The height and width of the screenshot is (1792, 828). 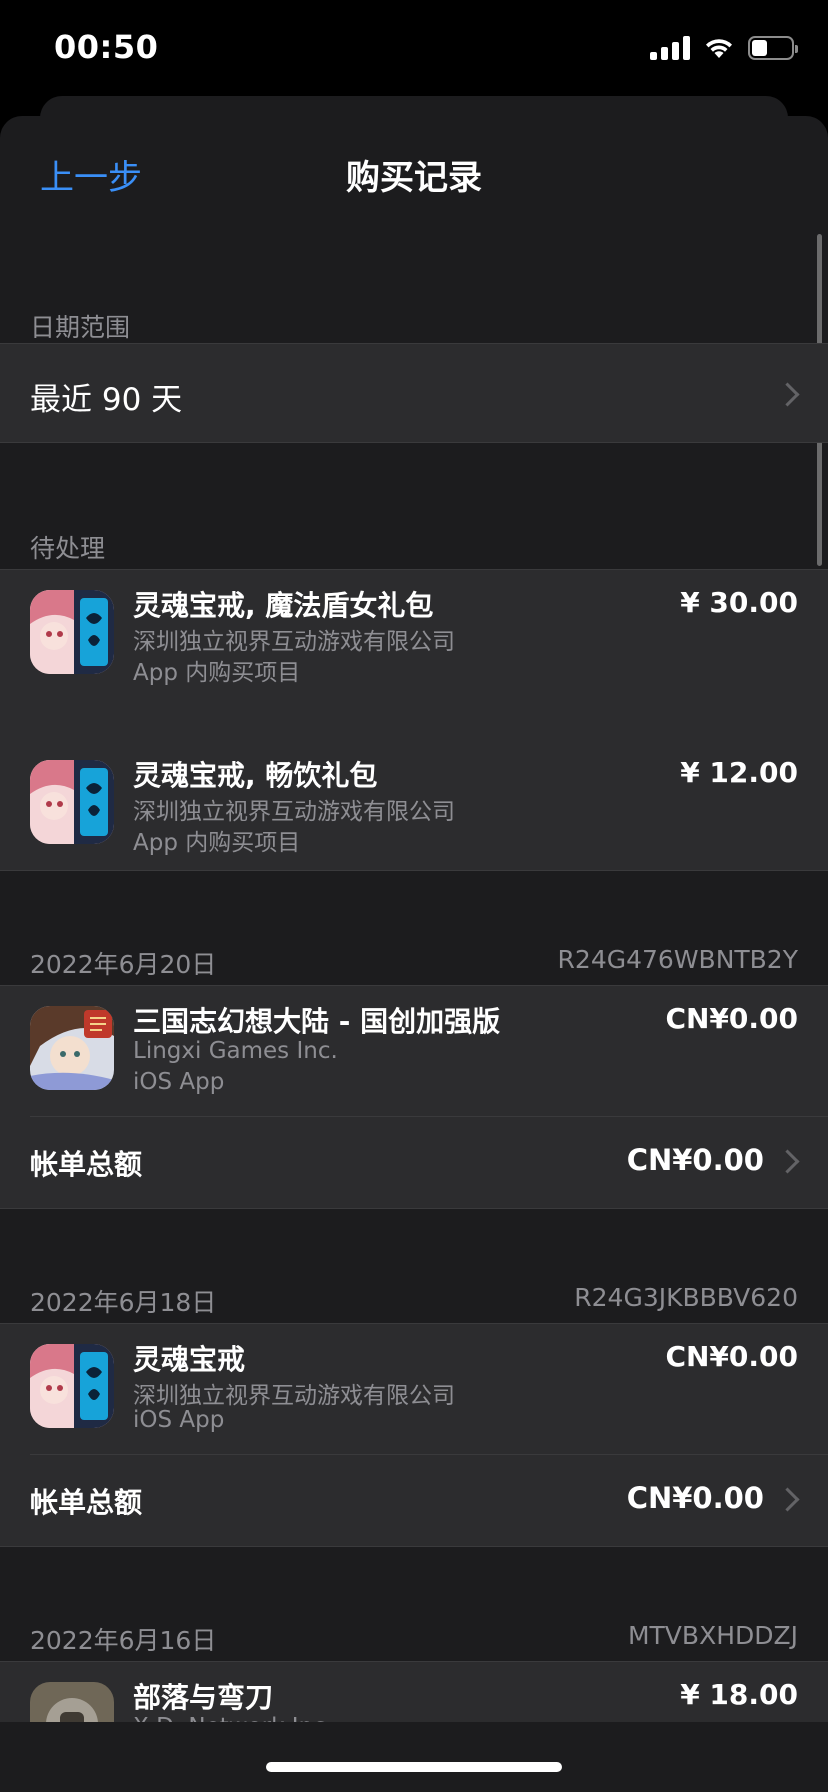 What do you see at coordinates (123, 964) in the screenshot?
I see `order-date: 2022年6月20日` at bounding box center [123, 964].